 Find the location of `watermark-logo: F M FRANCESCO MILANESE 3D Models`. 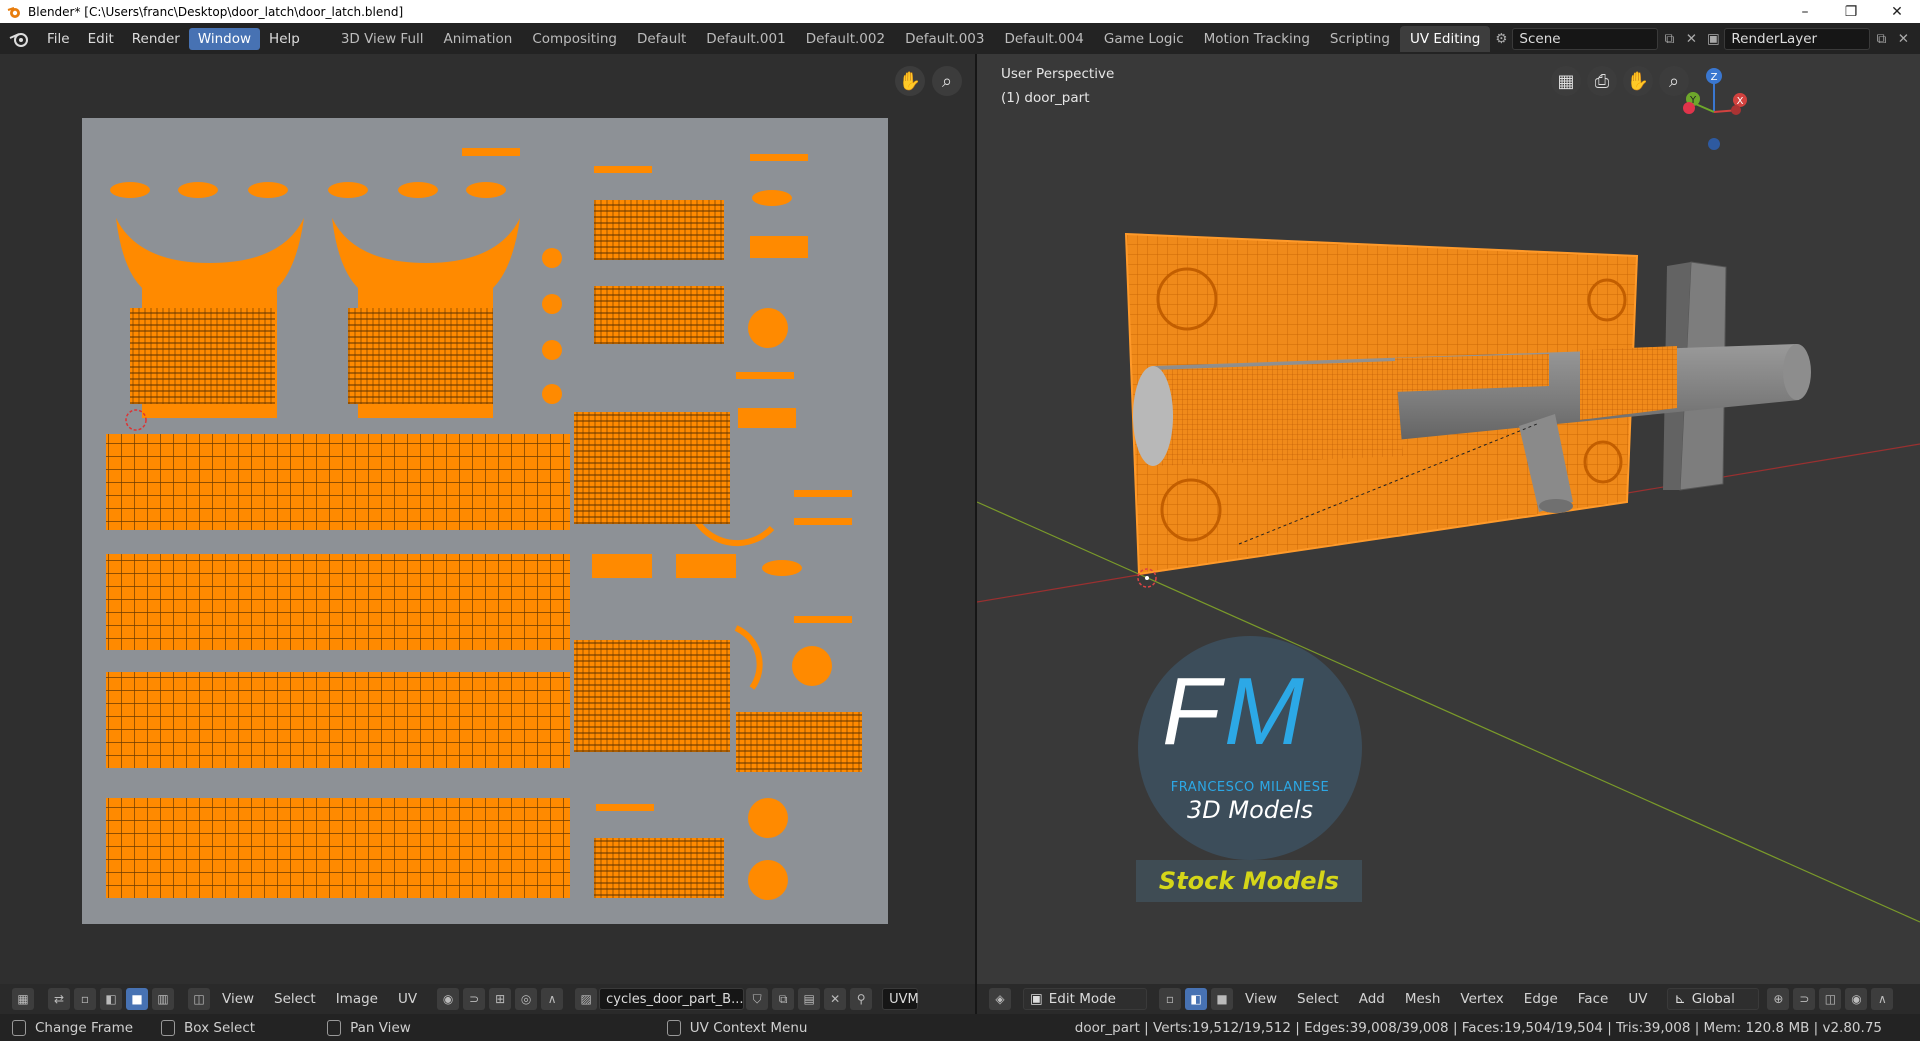

watermark-logo: F M FRANCESCO MILANESE 3D Models is located at coordinates (1250, 748).